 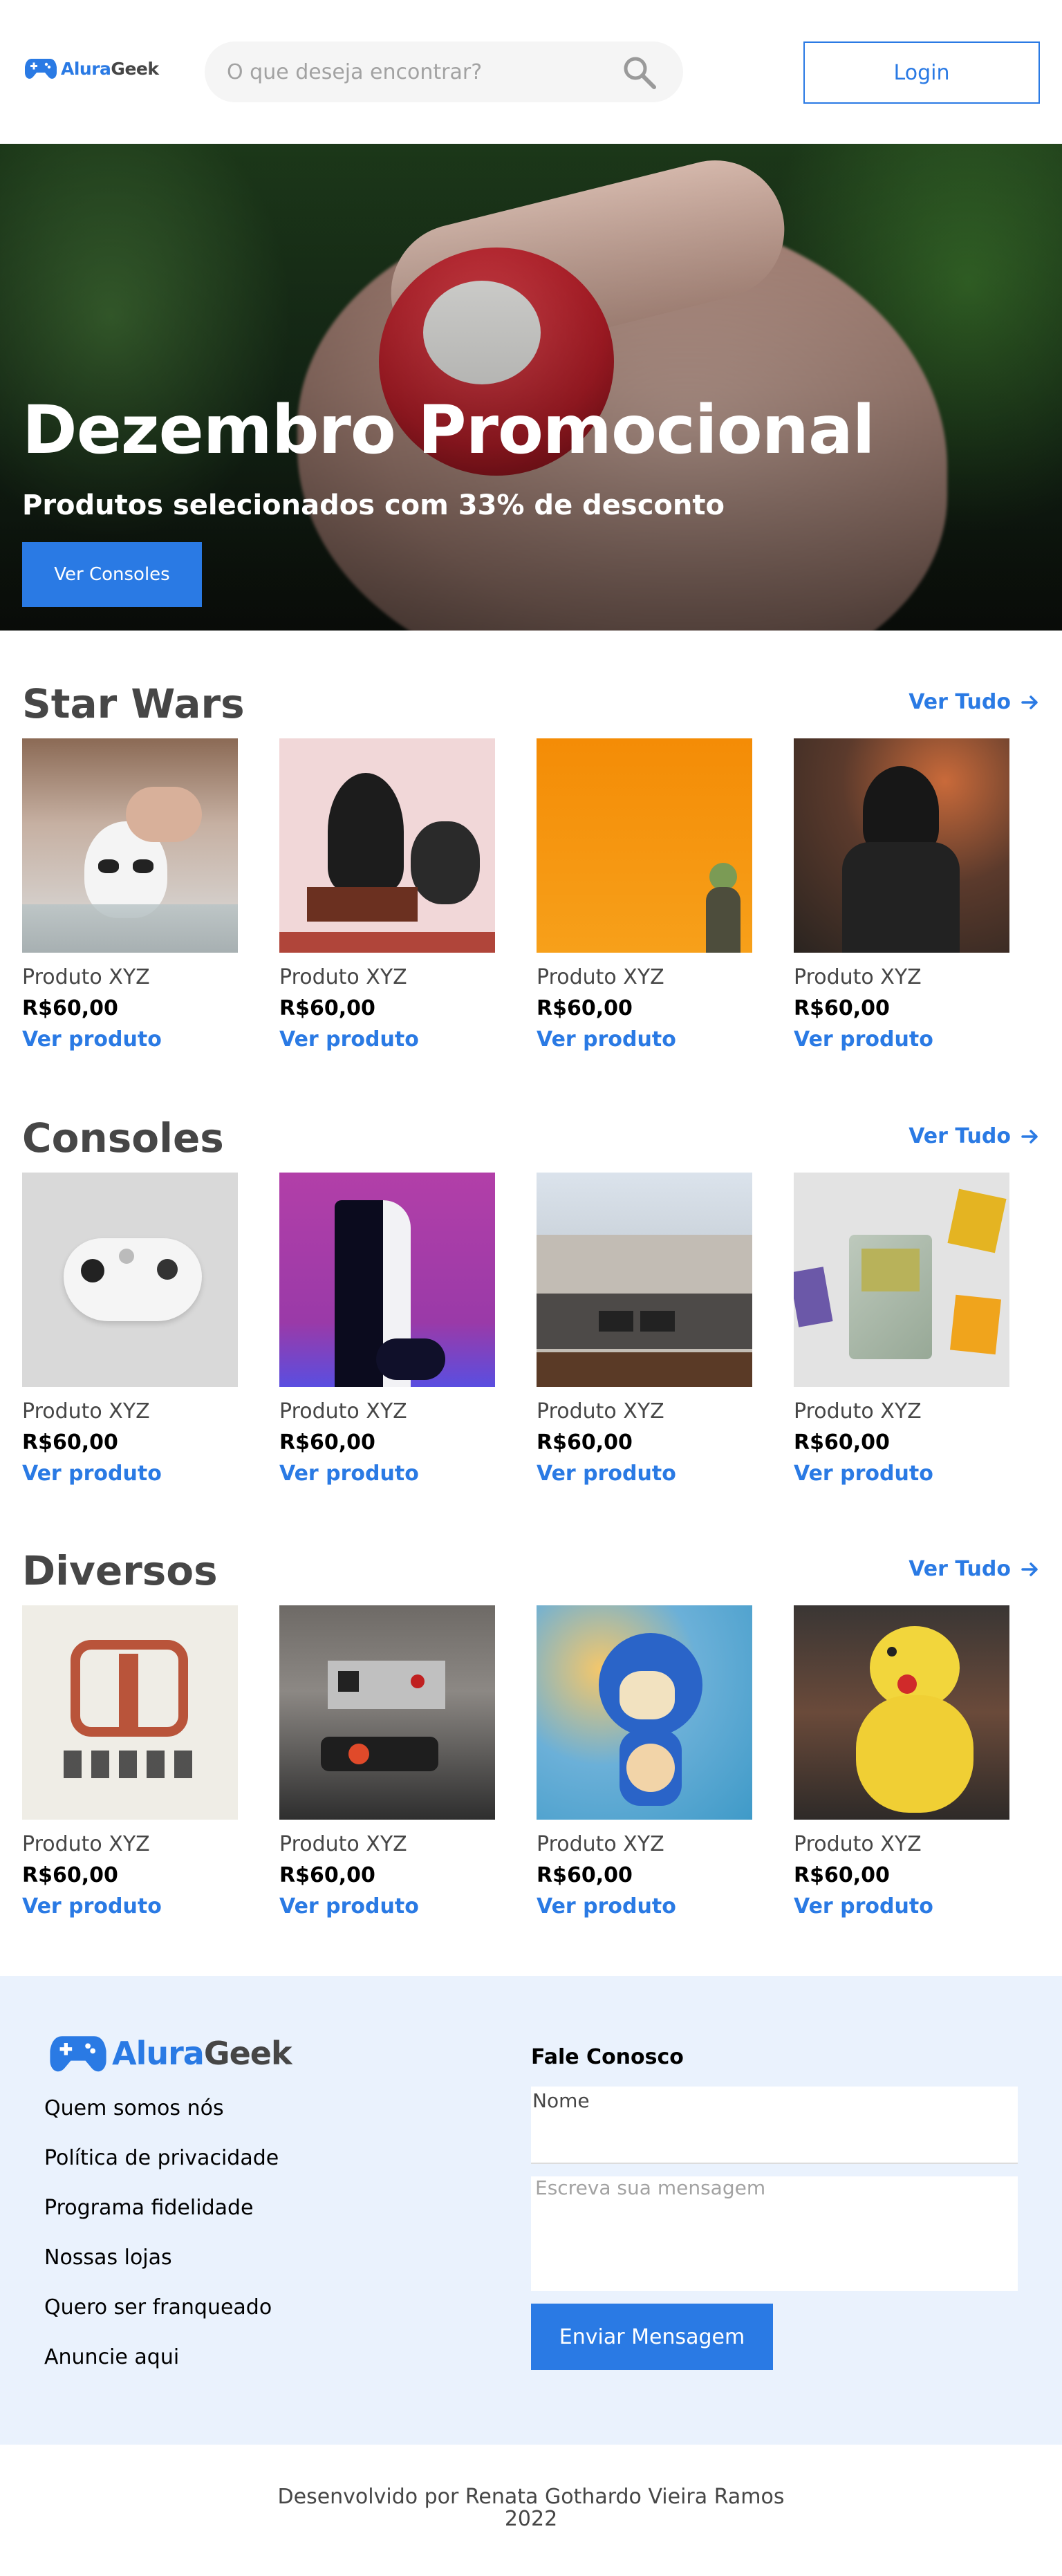 What do you see at coordinates (110, 68) in the screenshot?
I see `logo-text: AluraGeek` at bounding box center [110, 68].